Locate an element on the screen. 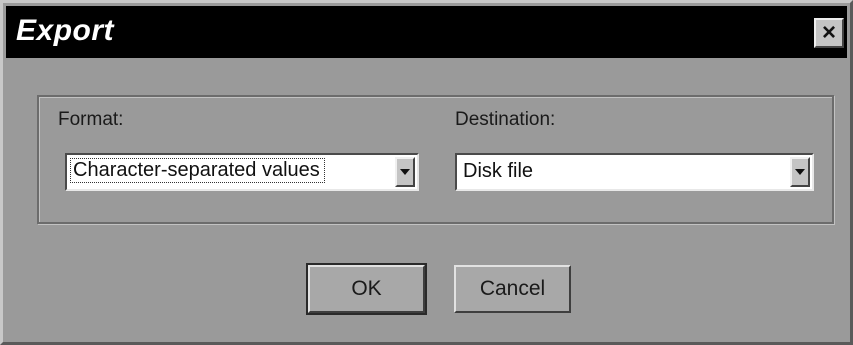 The width and height of the screenshot is (853, 345). destination-dropdown-button is located at coordinates (800, 172).